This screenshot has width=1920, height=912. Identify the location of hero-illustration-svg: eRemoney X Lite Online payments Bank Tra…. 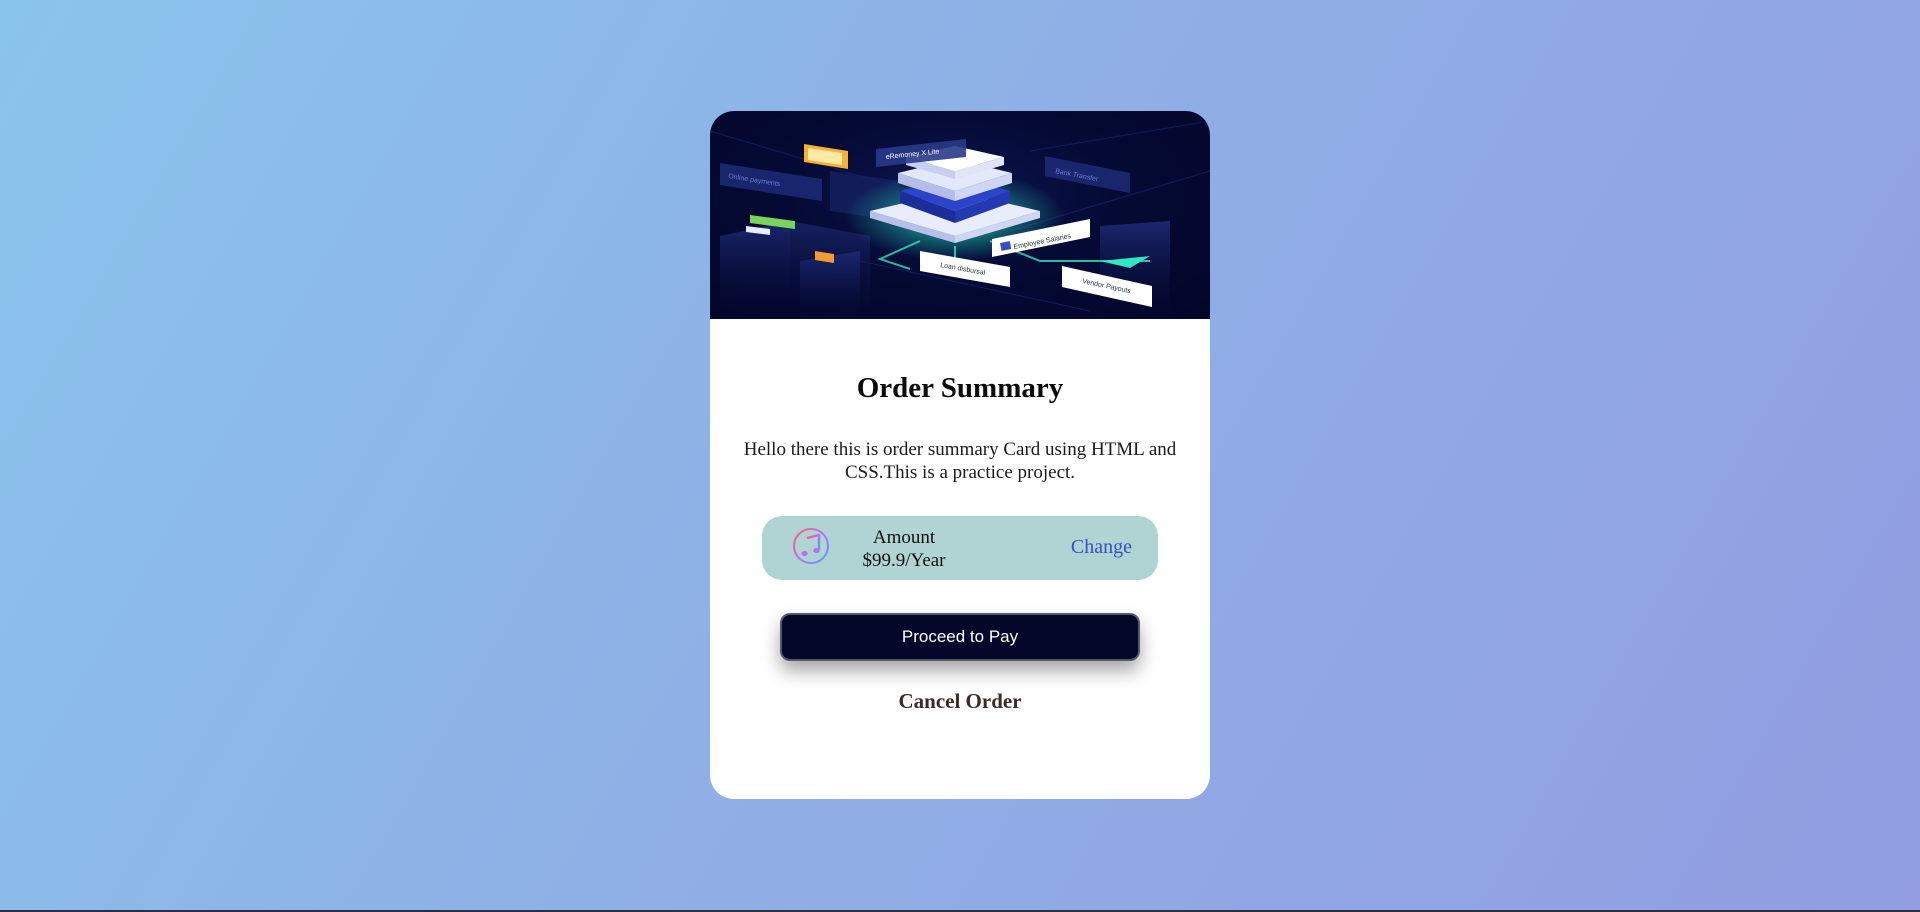
(960, 219).